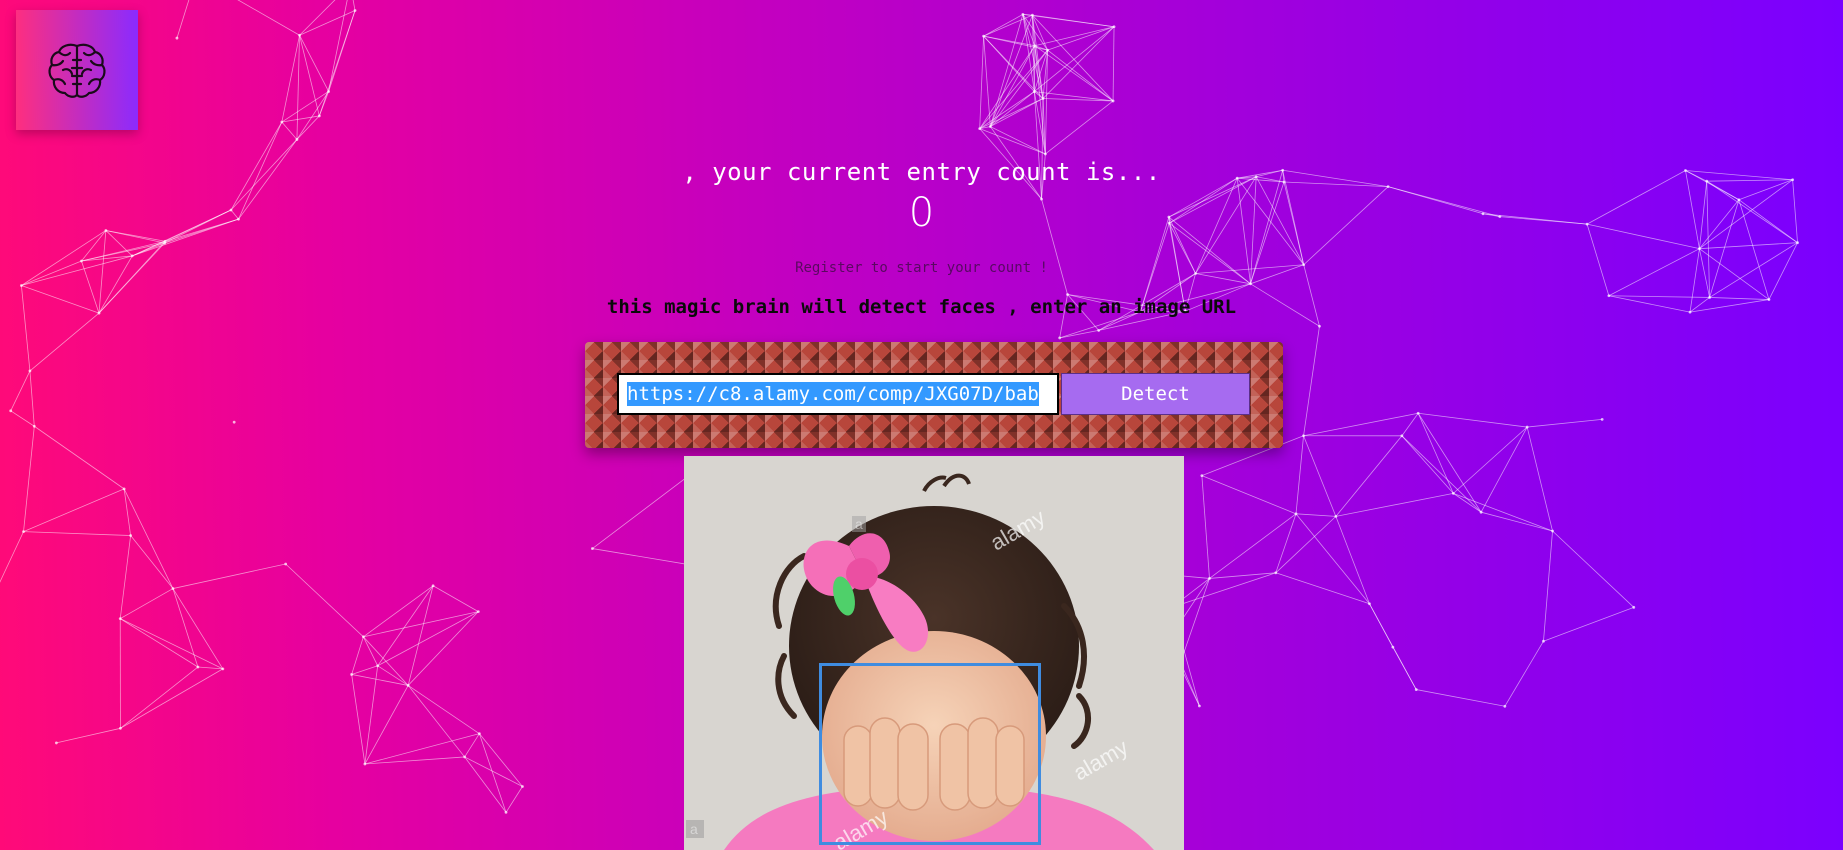  What do you see at coordinates (1155, 394) in the screenshot?
I see `detect-button: Detect` at bounding box center [1155, 394].